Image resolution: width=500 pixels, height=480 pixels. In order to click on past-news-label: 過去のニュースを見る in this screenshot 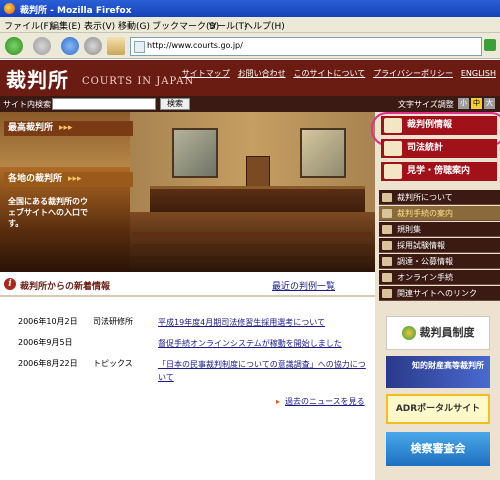, I will do `click(325, 401)`.